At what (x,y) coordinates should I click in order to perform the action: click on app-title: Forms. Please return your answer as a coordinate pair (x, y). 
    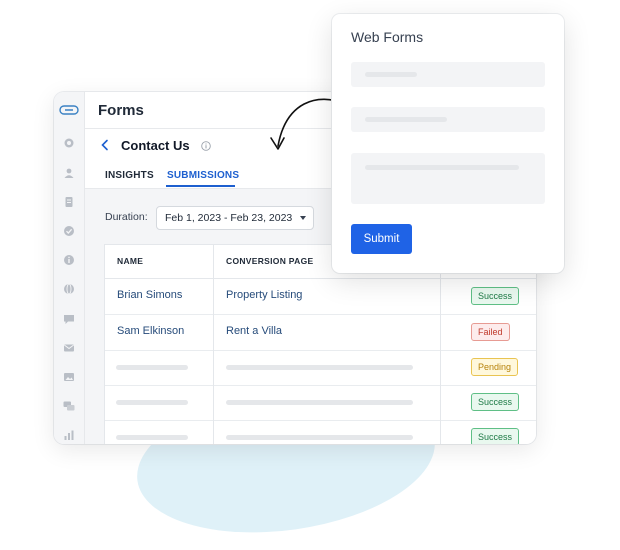
    Looking at the image, I should click on (121, 110).